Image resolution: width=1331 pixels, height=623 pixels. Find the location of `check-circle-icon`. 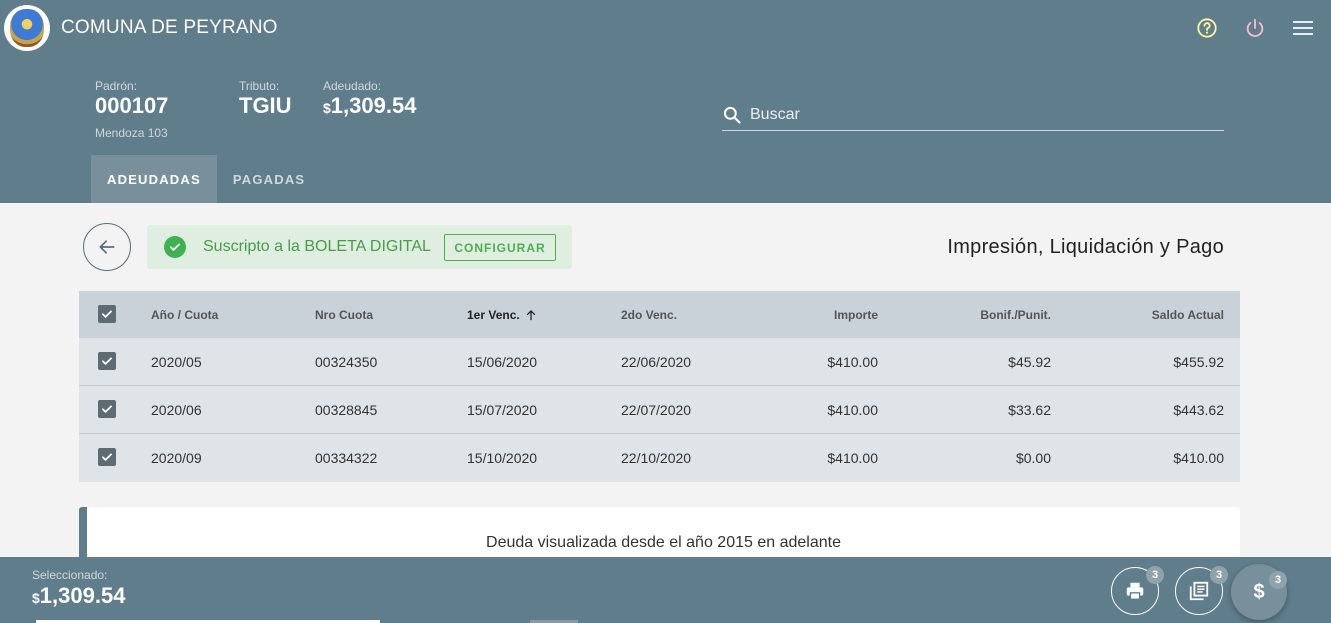

check-circle-icon is located at coordinates (175, 247).